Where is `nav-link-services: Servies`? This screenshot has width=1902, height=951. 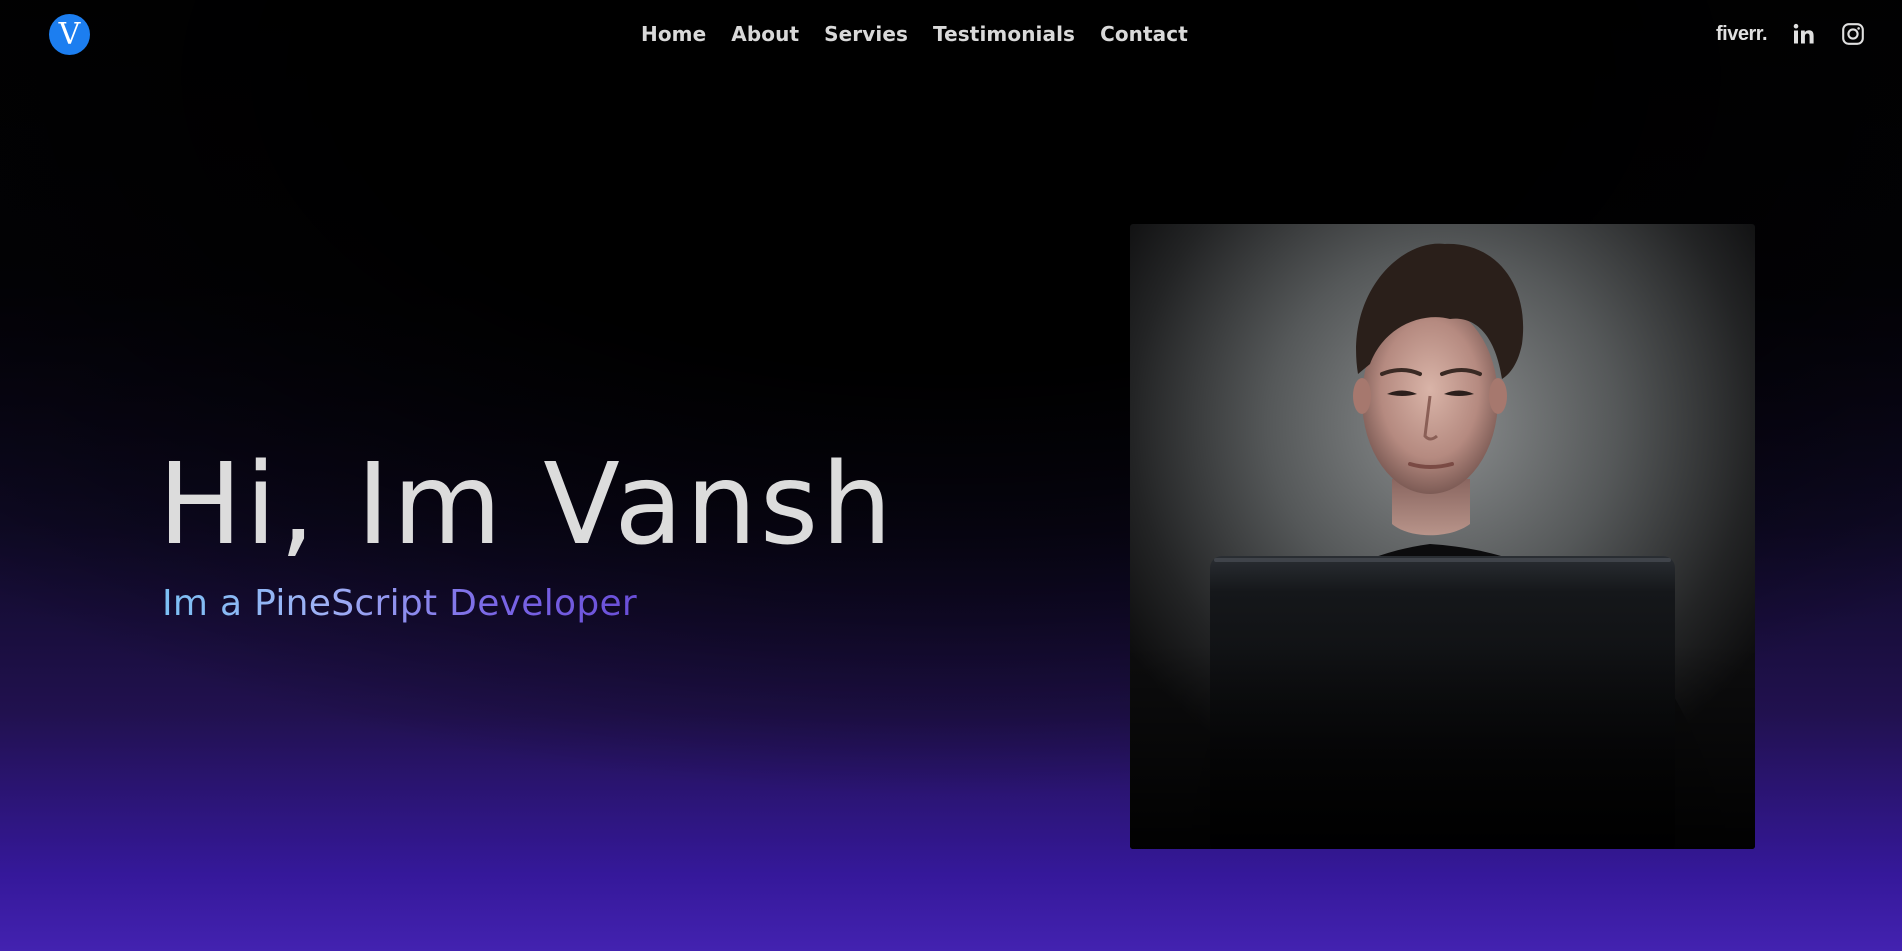
nav-link-services: Servies is located at coordinates (866, 34).